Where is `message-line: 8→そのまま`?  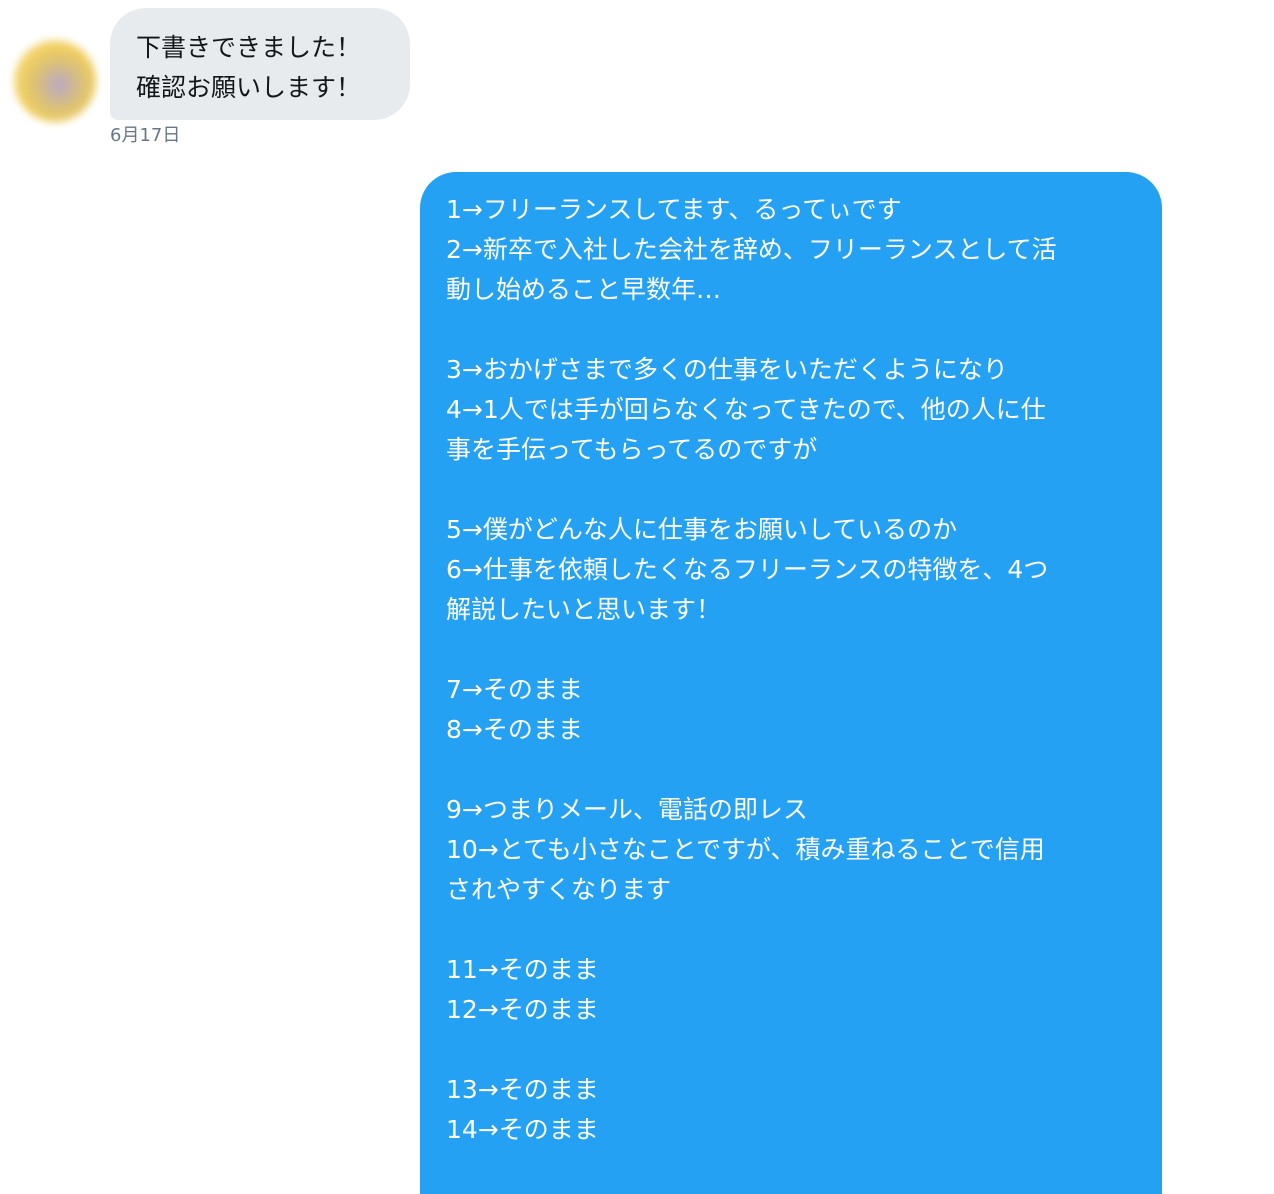 message-line: 8→そのまま is located at coordinates (514, 729).